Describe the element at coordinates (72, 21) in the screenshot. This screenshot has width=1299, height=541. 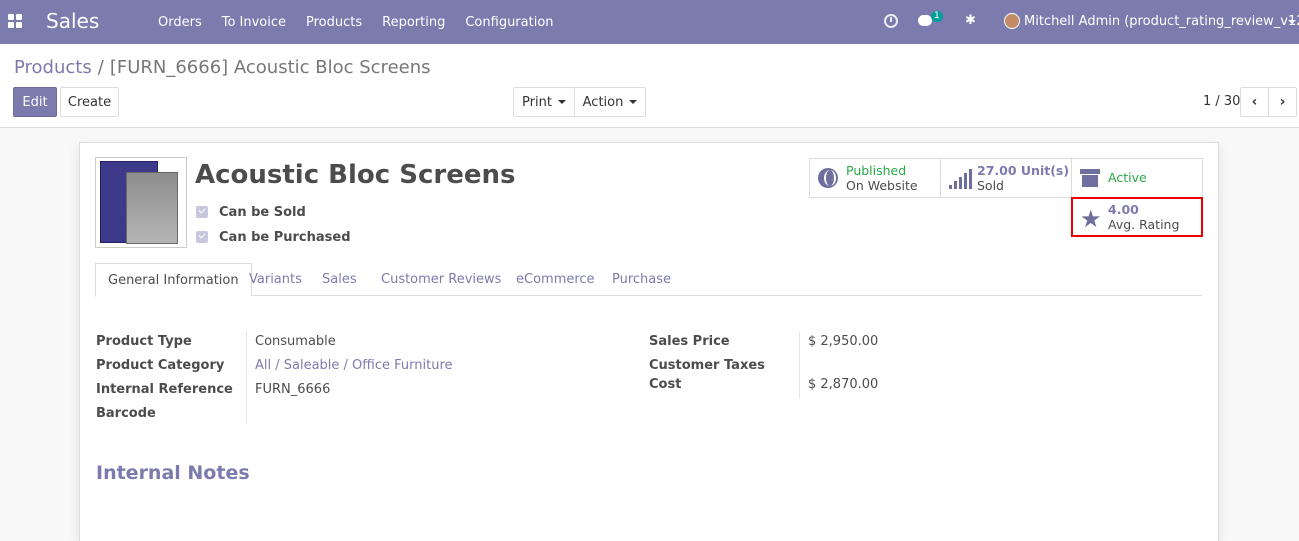
I see `app-name: Sales` at that location.